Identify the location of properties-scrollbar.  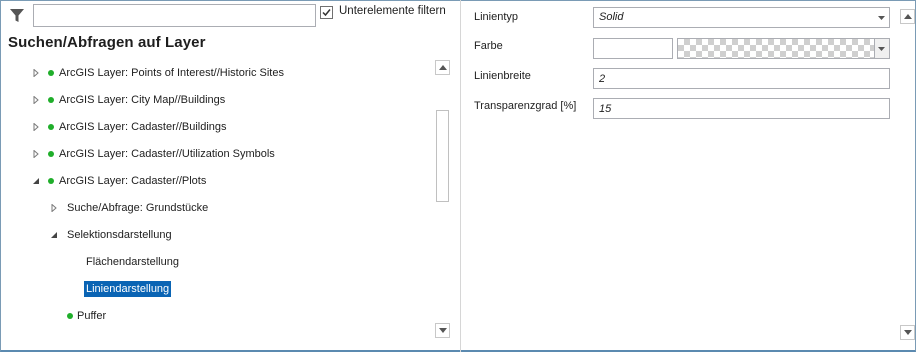
(907, 175).